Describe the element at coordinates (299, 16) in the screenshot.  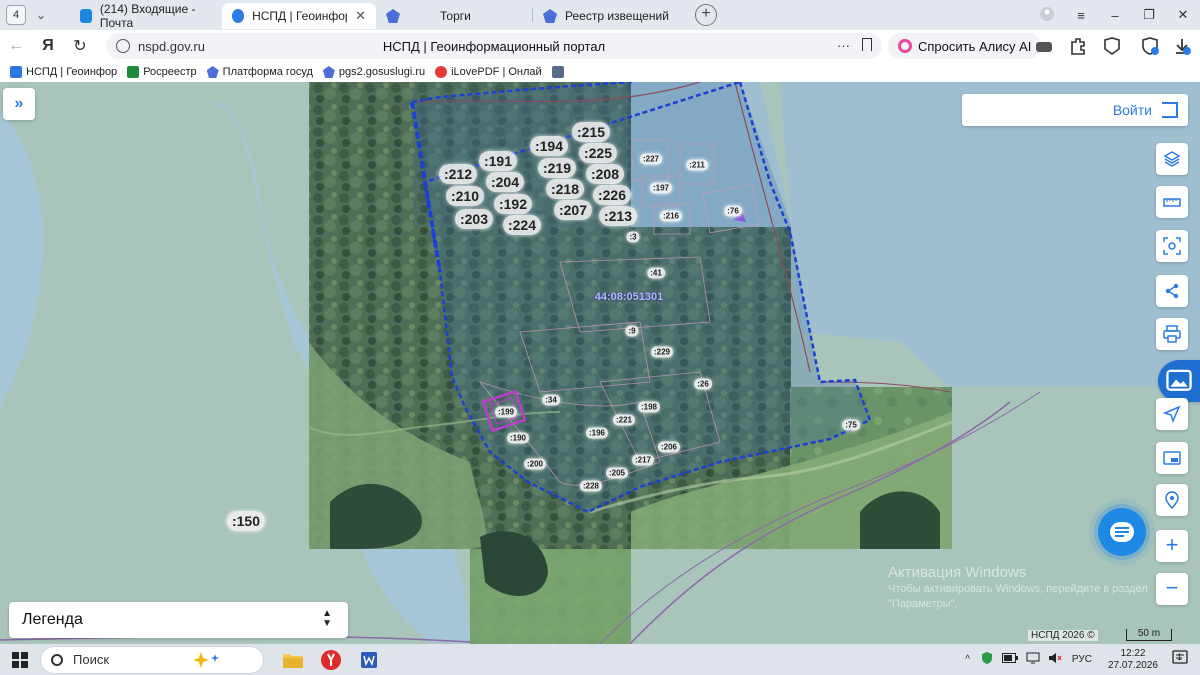
I see `tab-nspd: НСПД | Геоинформацио ✕` at that location.